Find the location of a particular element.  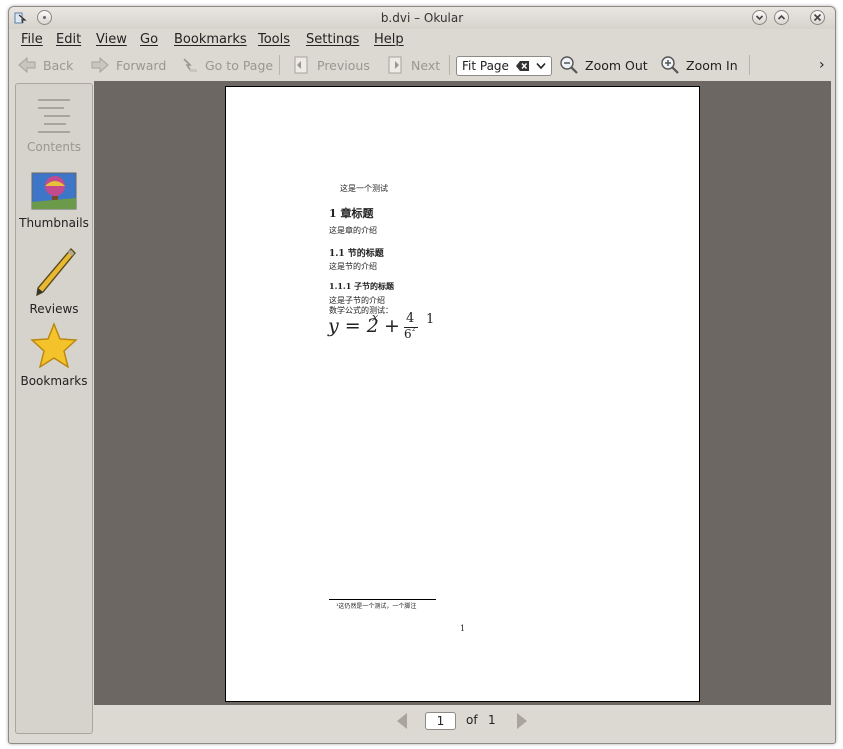

title-bar: b.dvi – Okular is located at coordinates (422, 18).